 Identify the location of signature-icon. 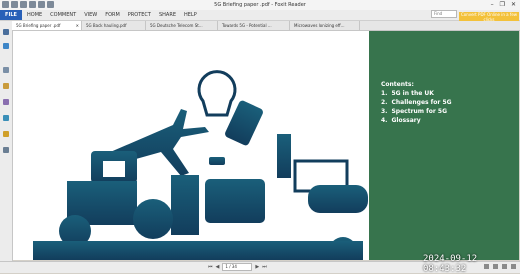
(6, 150).